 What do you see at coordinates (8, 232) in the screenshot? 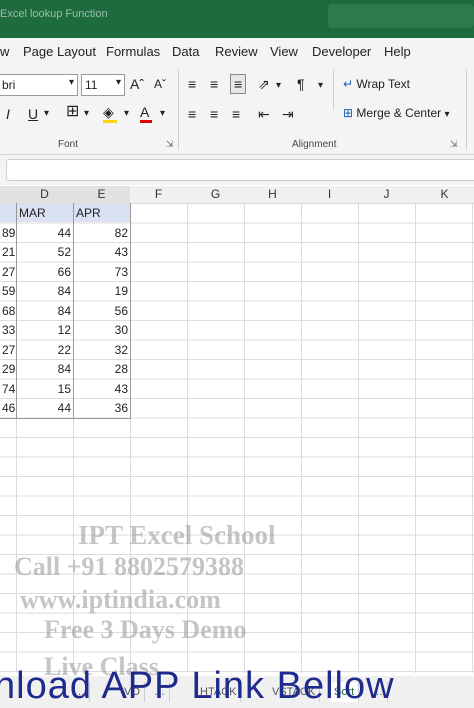
I see `data-cell: 89` at bounding box center [8, 232].